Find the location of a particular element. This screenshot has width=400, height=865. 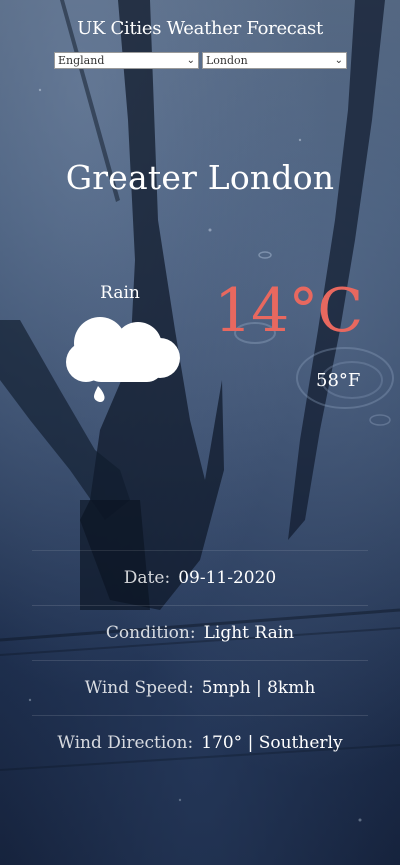

detail-row-wind-speed: Wind Speed: 5mph | 8kmh is located at coordinates (200, 687).